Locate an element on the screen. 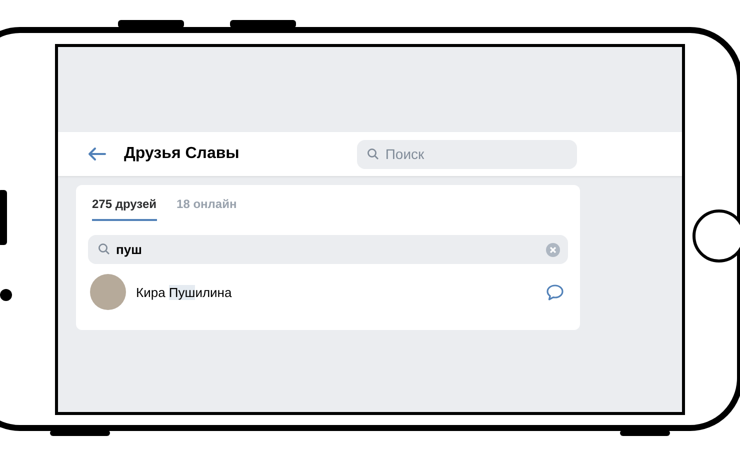  page-title: Друзья Славы is located at coordinates (182, 154).